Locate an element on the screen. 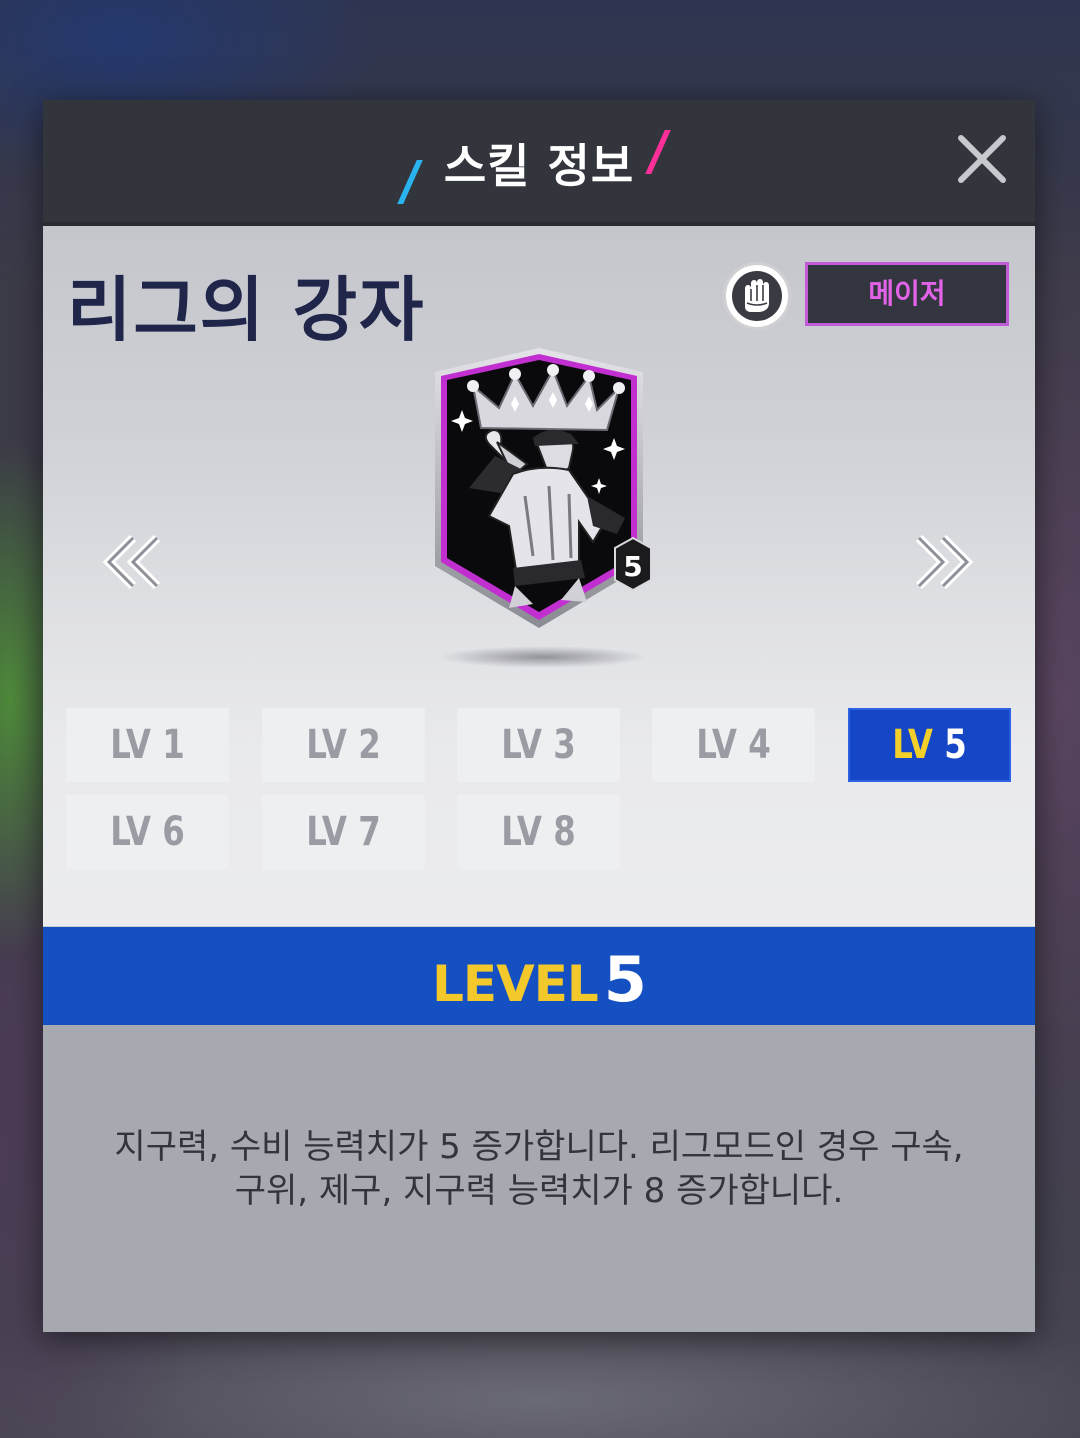 The width and height of the screenshot is (1080, 1438). selected-level-text: LEVEL5 is located at coordinates (539, 979).